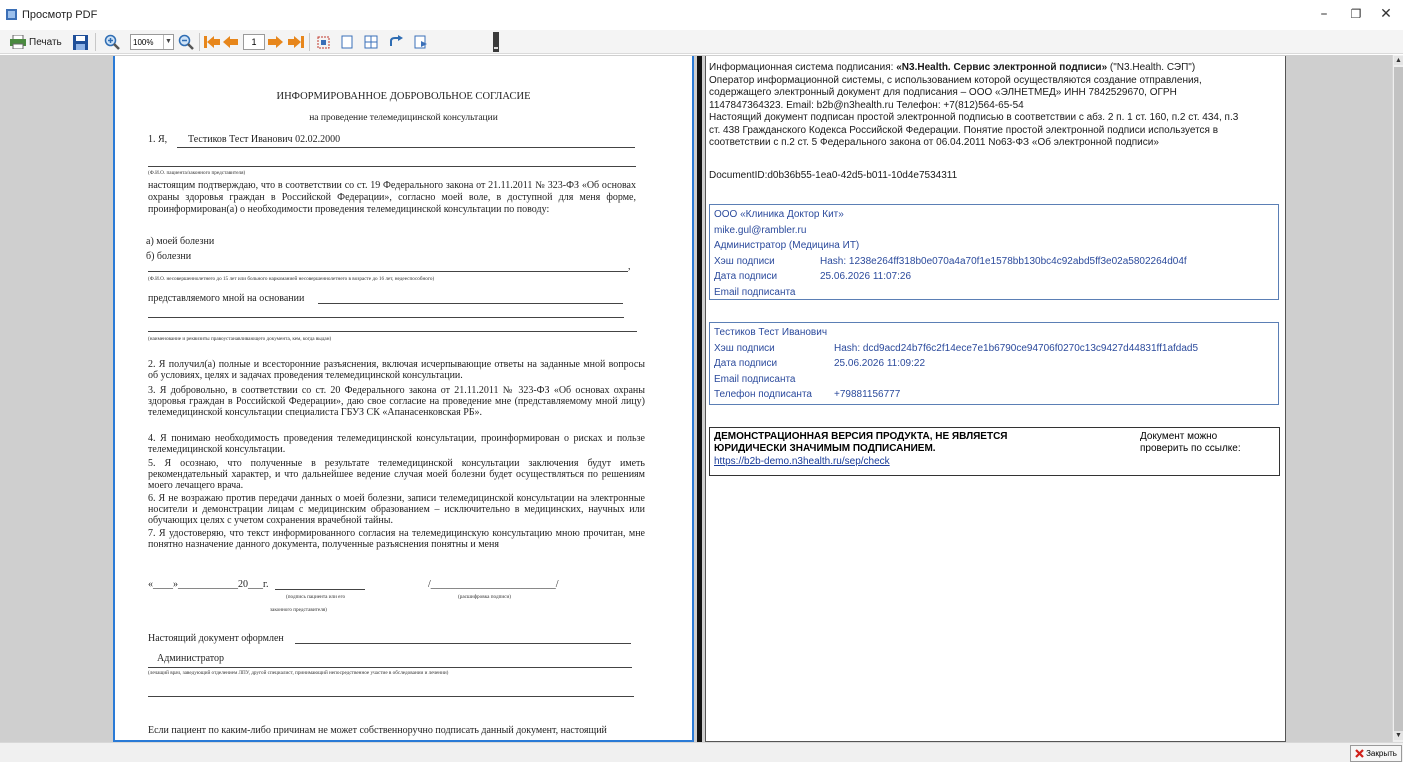  I want to click on next-page-icon, so click(275, 42).